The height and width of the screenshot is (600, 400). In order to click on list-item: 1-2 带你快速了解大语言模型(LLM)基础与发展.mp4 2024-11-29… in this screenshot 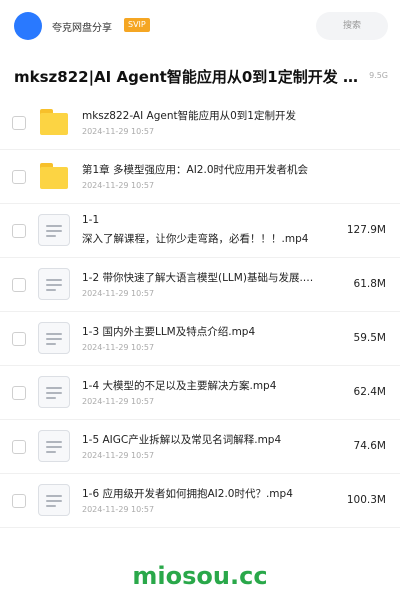, I will do `click(200, 285)`.